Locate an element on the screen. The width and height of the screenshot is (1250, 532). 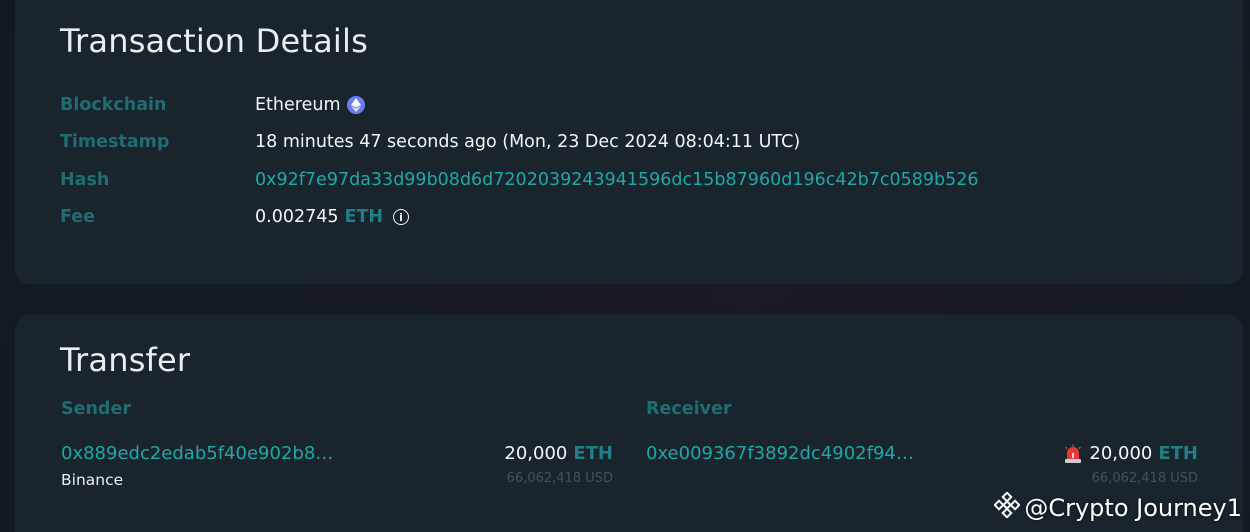
sender-amount: 20,000 ETH is located at coordinates (558, 453).